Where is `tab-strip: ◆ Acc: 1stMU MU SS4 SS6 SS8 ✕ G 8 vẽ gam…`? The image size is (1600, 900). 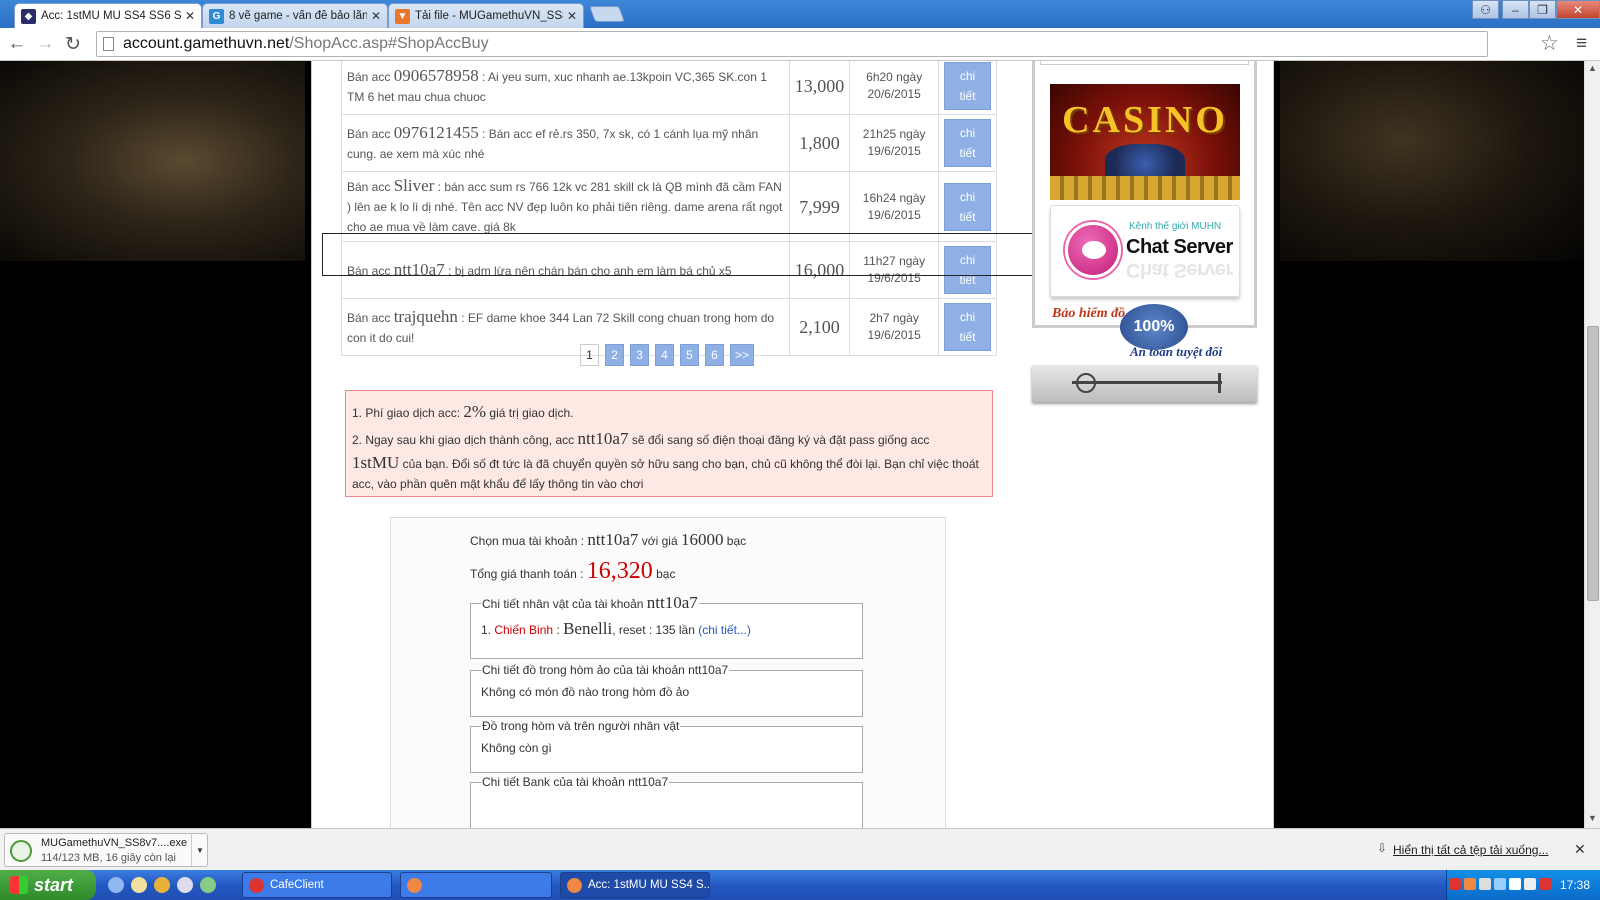 tab-strip: ◆ Acc: 1stMU MU SS4 SS6 SS8 ✕ G 8 vẽ gam… is located at coordinates (800, 14).